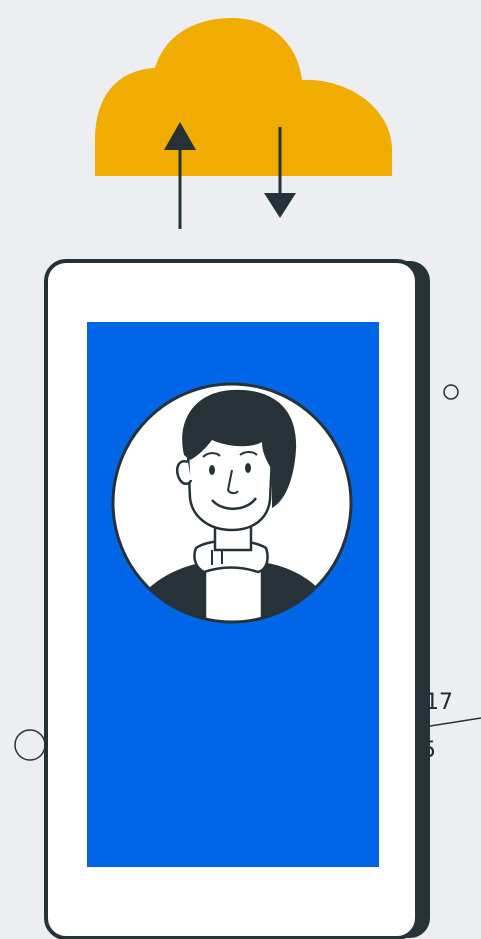 The width and height of the screenshot is (481, 939). I want to click on decor-circle-large, so click(30, 745).